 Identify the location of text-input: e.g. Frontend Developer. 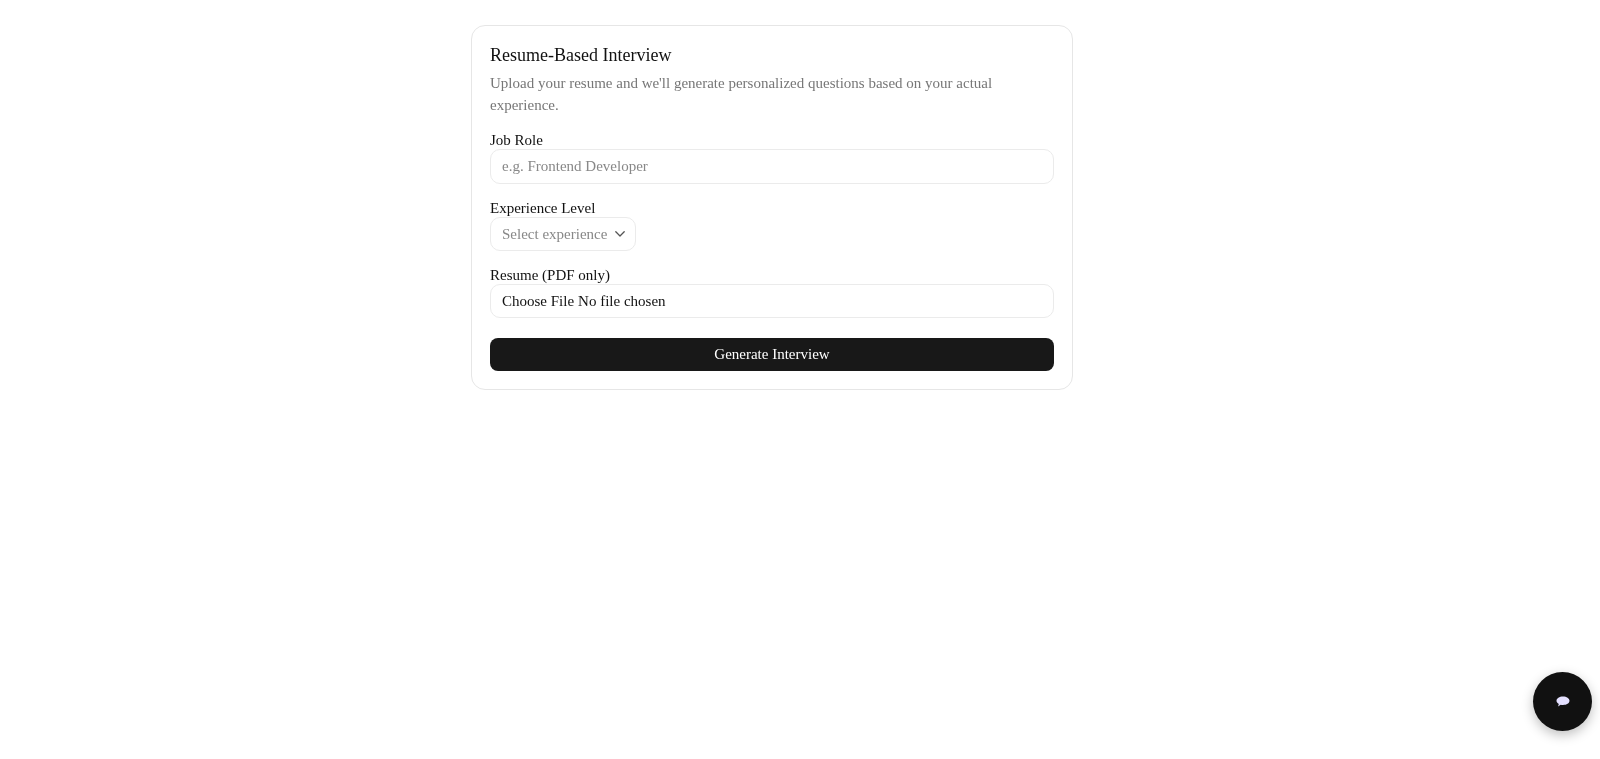
(772, 166).